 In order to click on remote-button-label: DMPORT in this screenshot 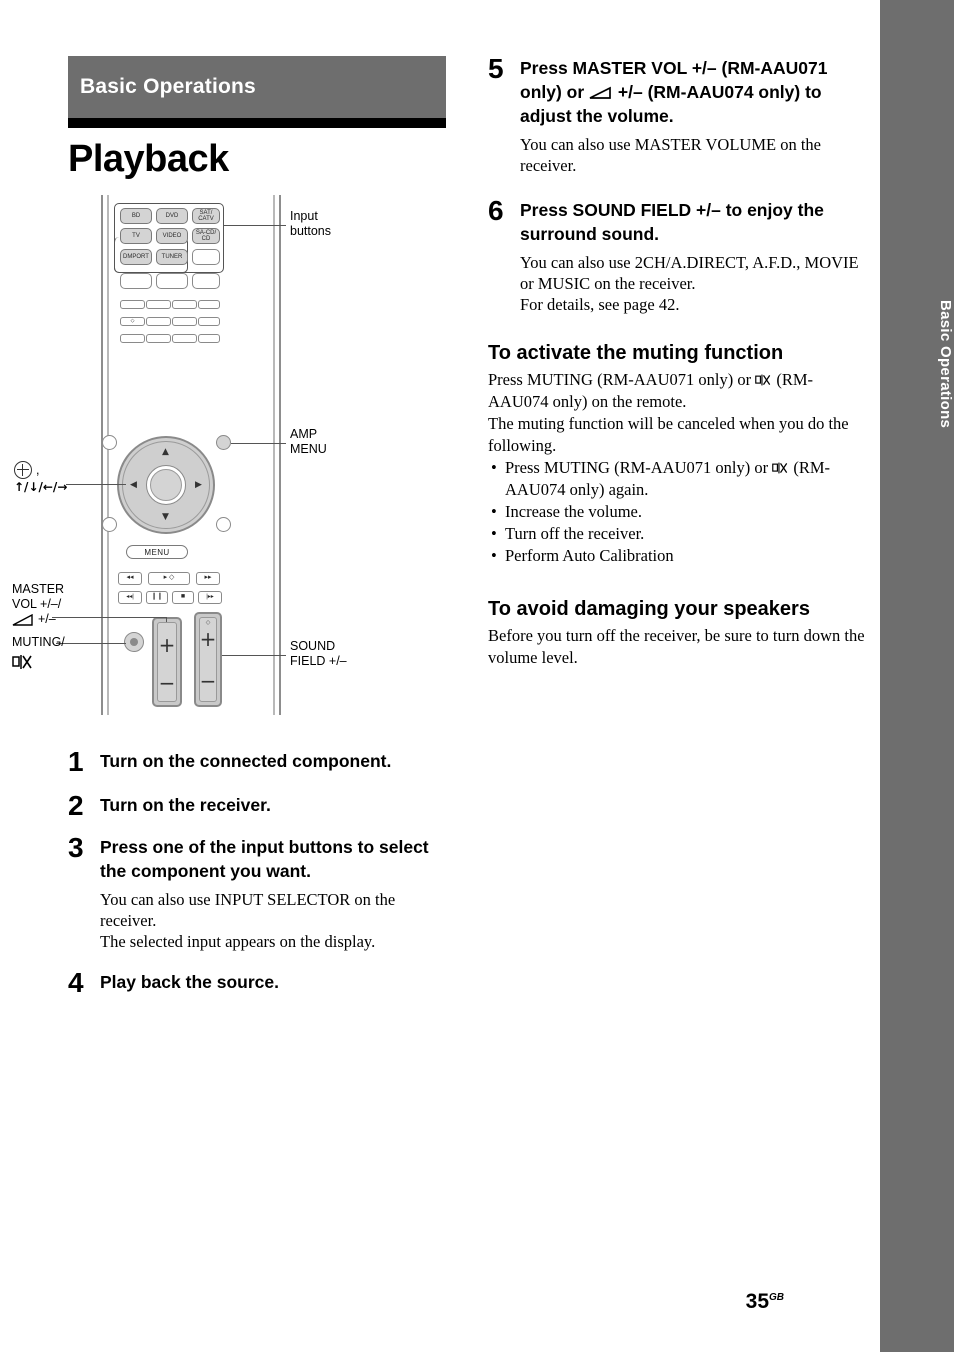, I will do `click(136, 256)`.